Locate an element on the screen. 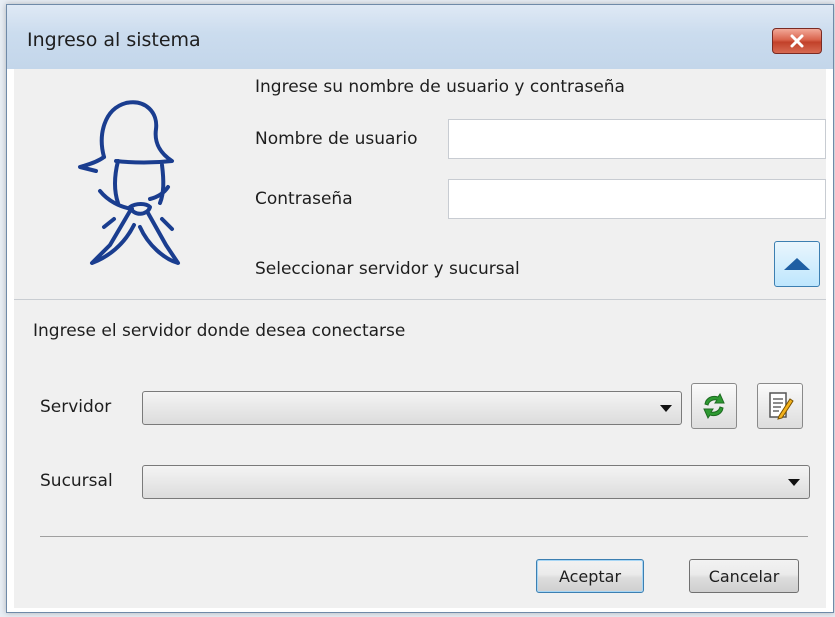  edit-server-button is located at coordinates (780, 406).